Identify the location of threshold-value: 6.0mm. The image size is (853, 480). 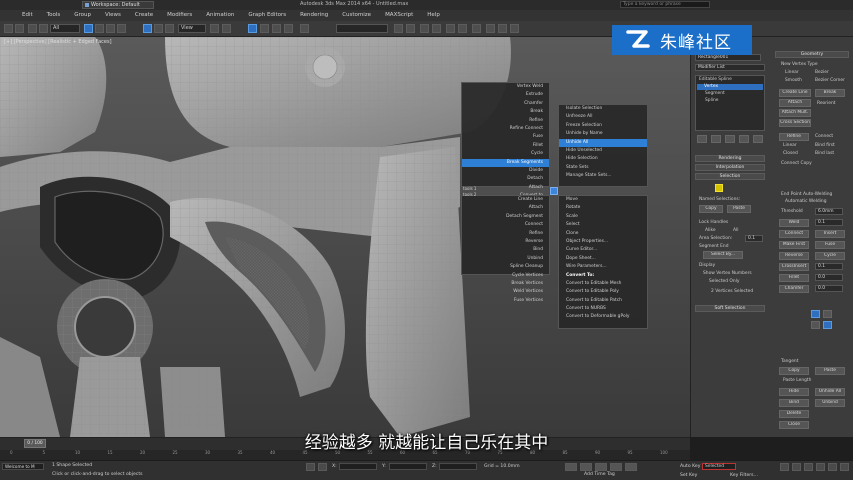
(829, 211).